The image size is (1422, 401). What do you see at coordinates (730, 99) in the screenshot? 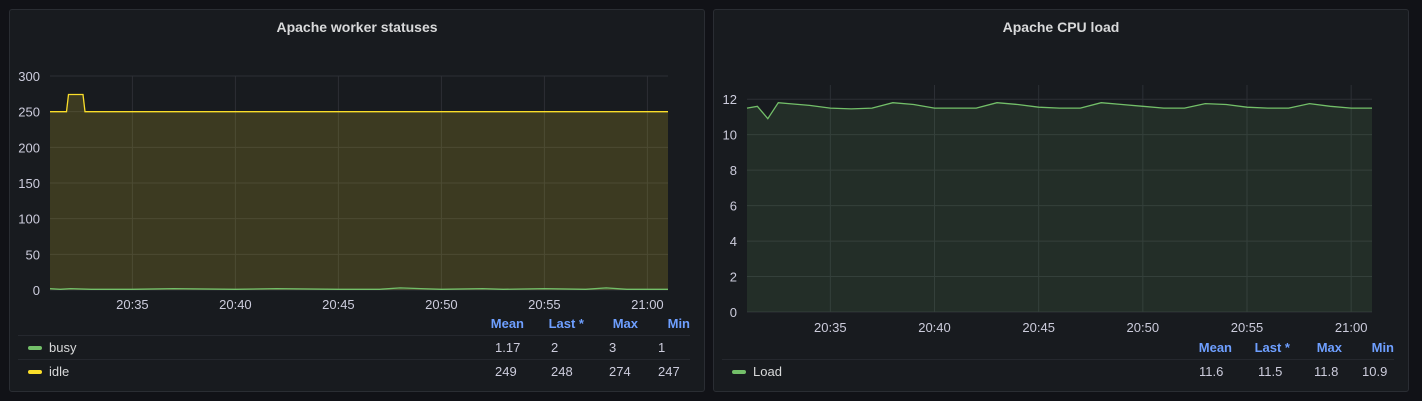
I see `y-axis-tick-label: 12` at bounding box center [730, 99].